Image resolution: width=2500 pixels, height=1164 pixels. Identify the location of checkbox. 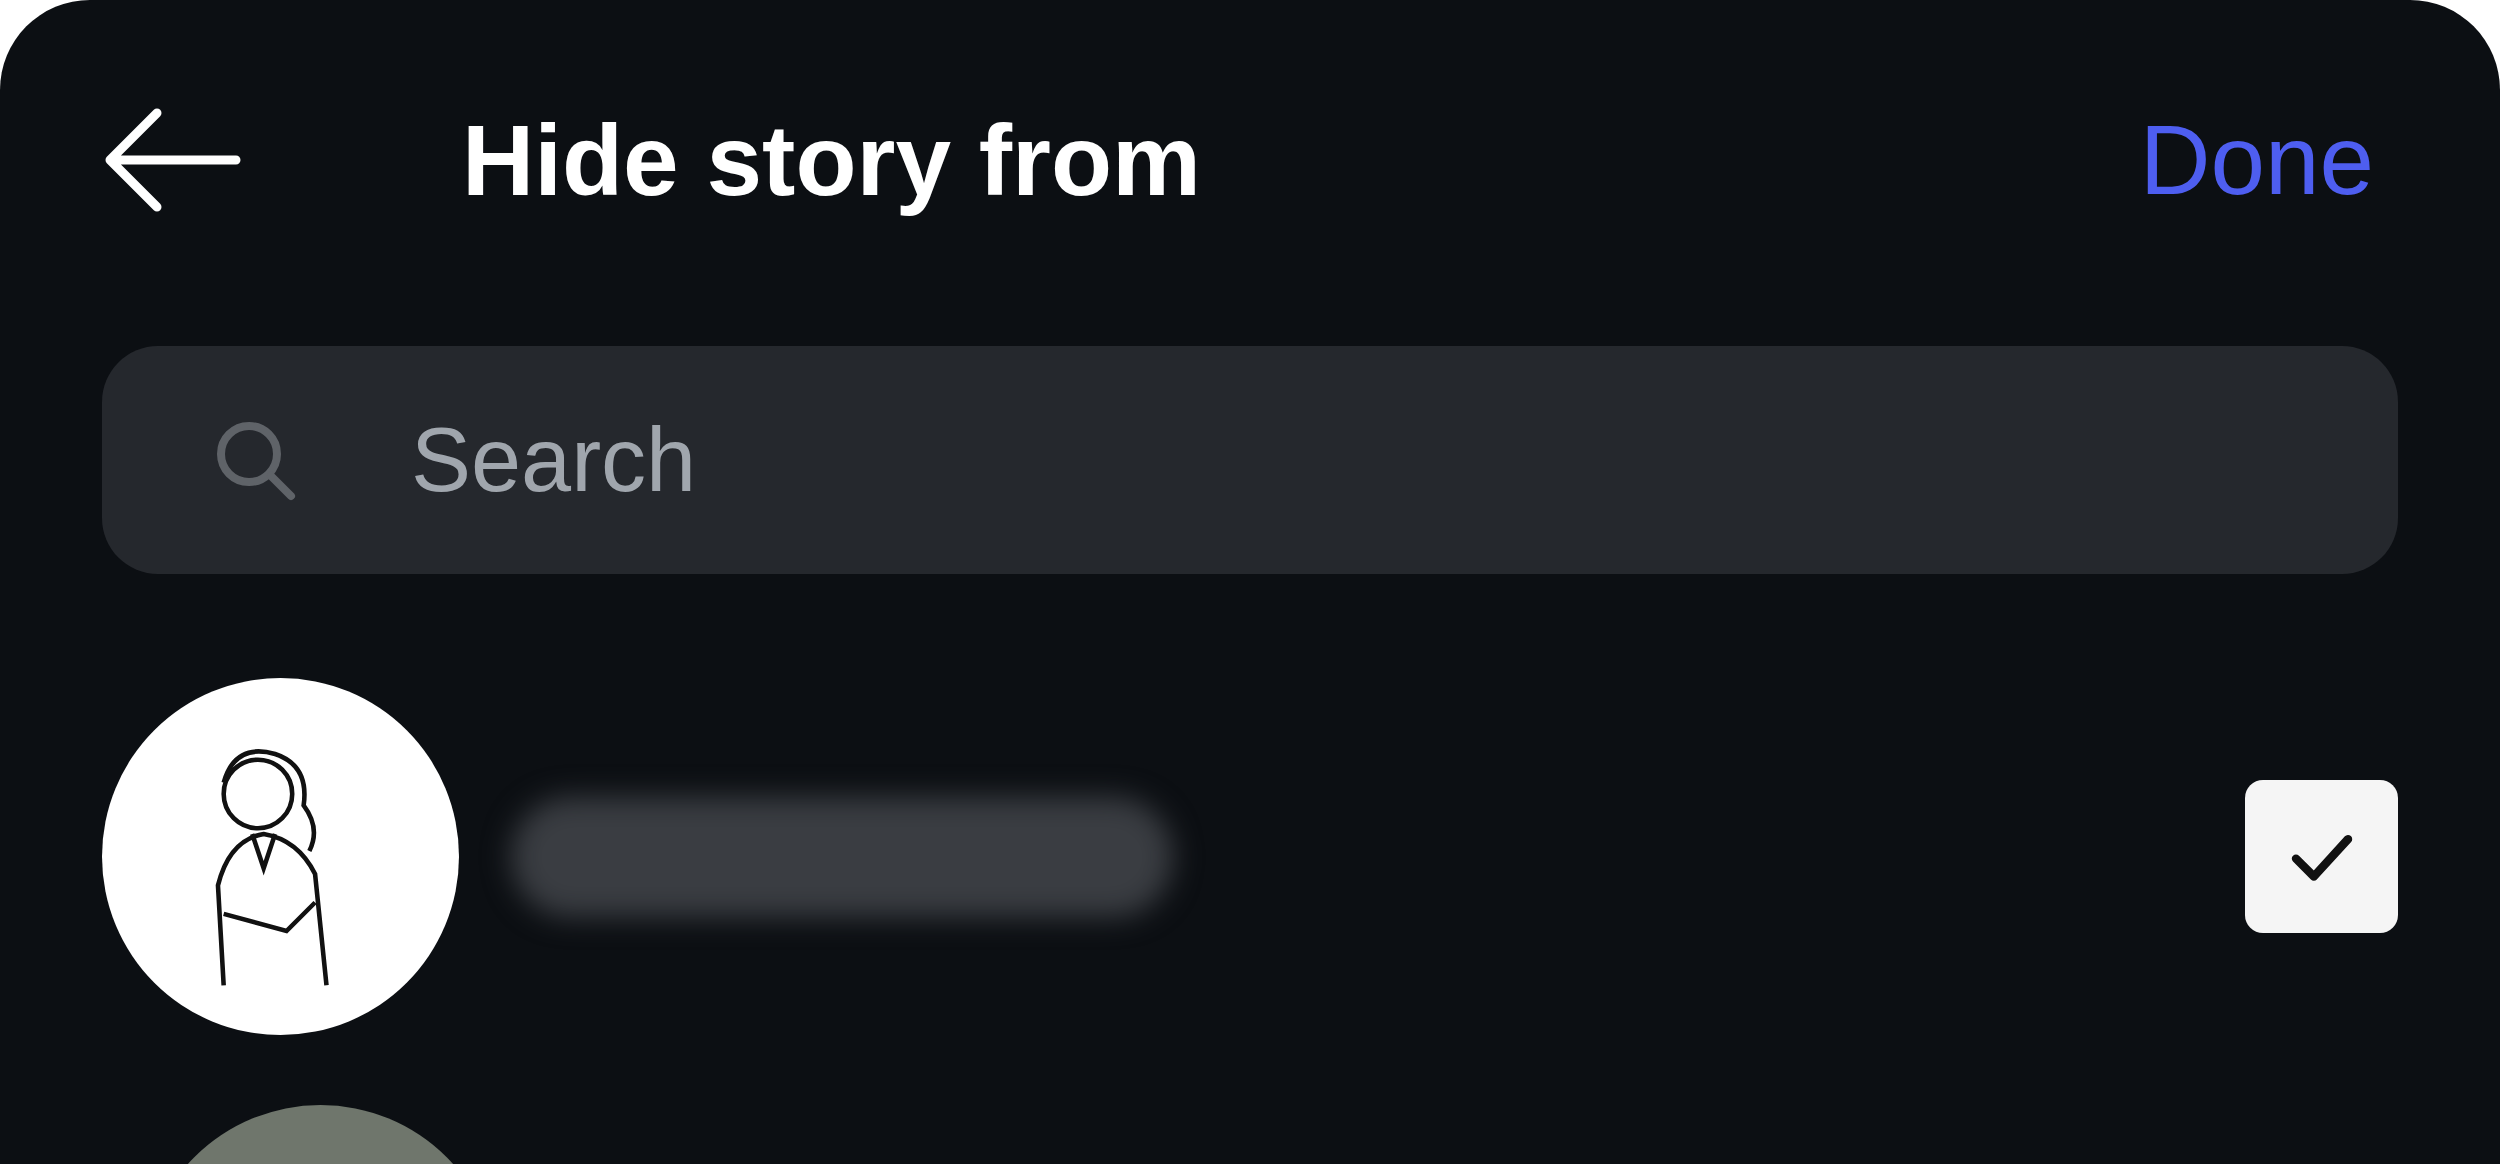
(2321, 856).